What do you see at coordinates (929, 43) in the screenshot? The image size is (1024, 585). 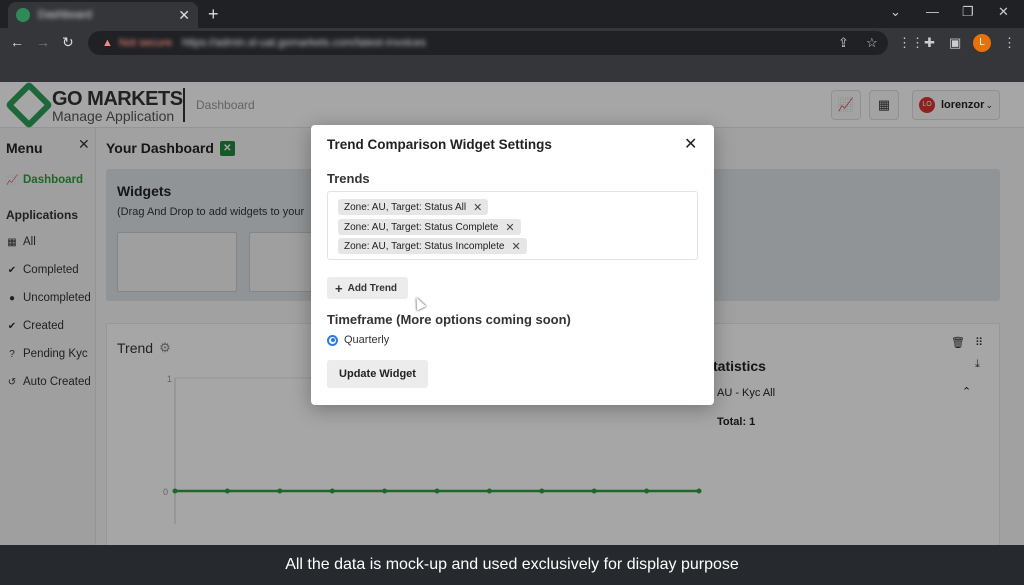 I see `extensions-icon: ✚` at bounding box center [929, 43].